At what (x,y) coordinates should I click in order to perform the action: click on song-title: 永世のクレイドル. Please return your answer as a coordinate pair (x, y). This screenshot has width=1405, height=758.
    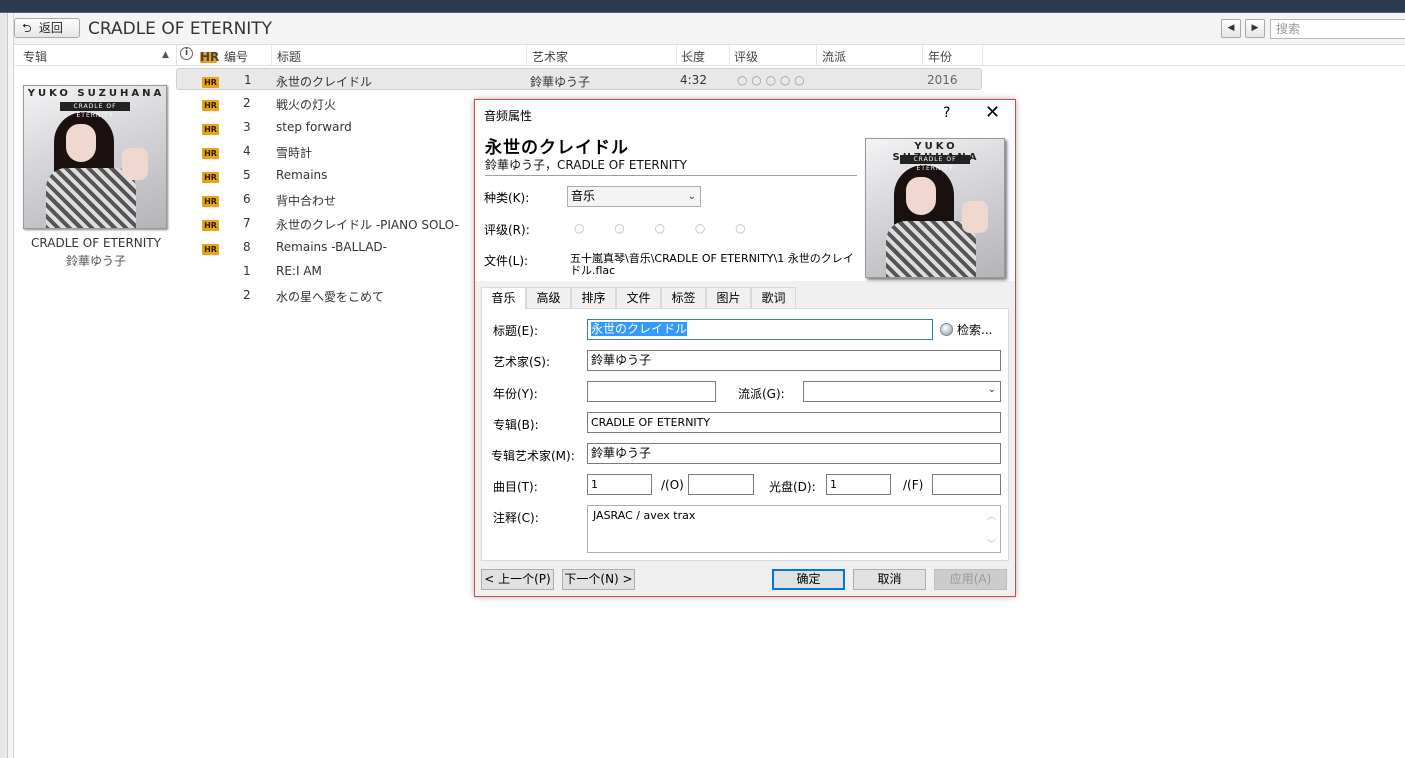
    Looking at the image, I should click on (557, 148).